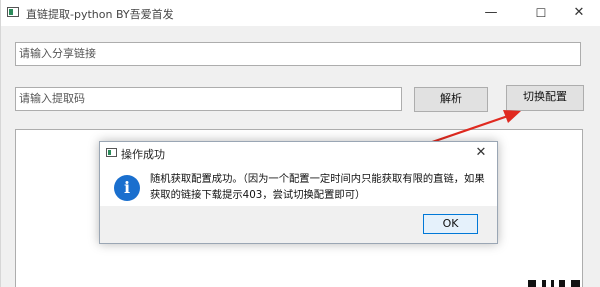 This screenshot has width=600, height=287. Describe the element at coordinates (208, 99) in the screenshot. I see `extract-code-input: 请输入提取码` at that location.